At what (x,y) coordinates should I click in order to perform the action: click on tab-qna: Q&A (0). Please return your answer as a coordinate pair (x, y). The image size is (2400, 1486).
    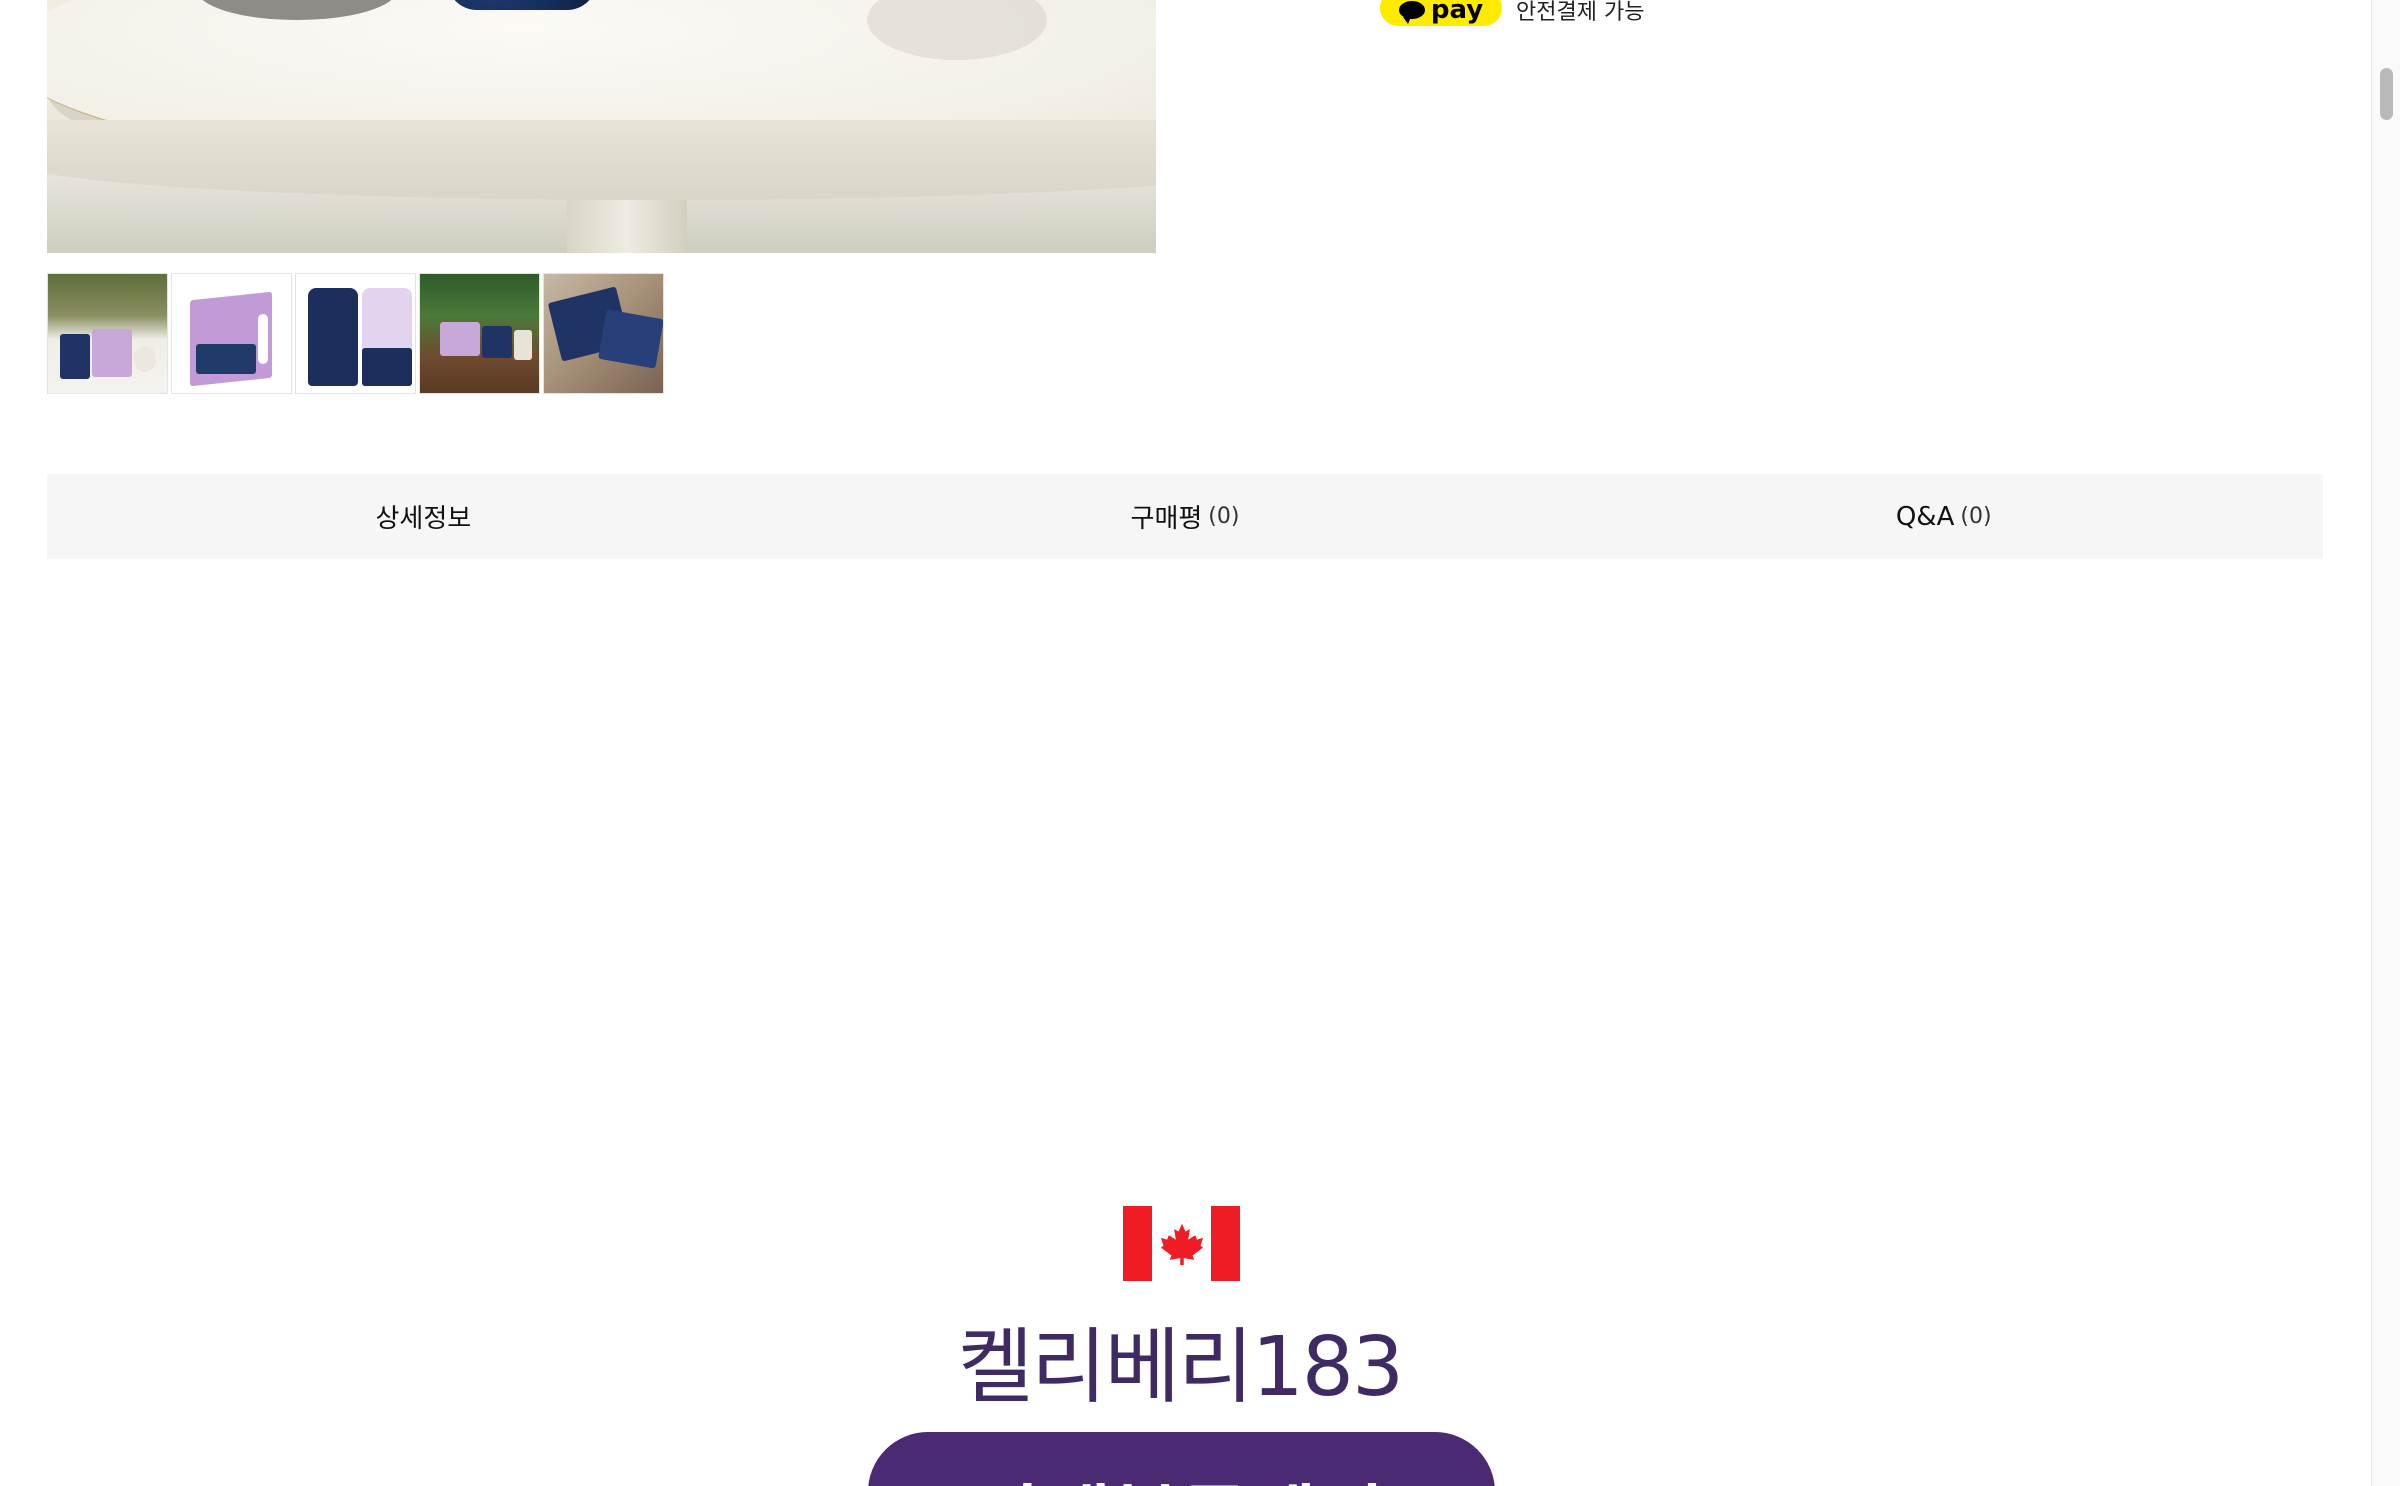
    Looking at the image, I should click on (1943, 516).